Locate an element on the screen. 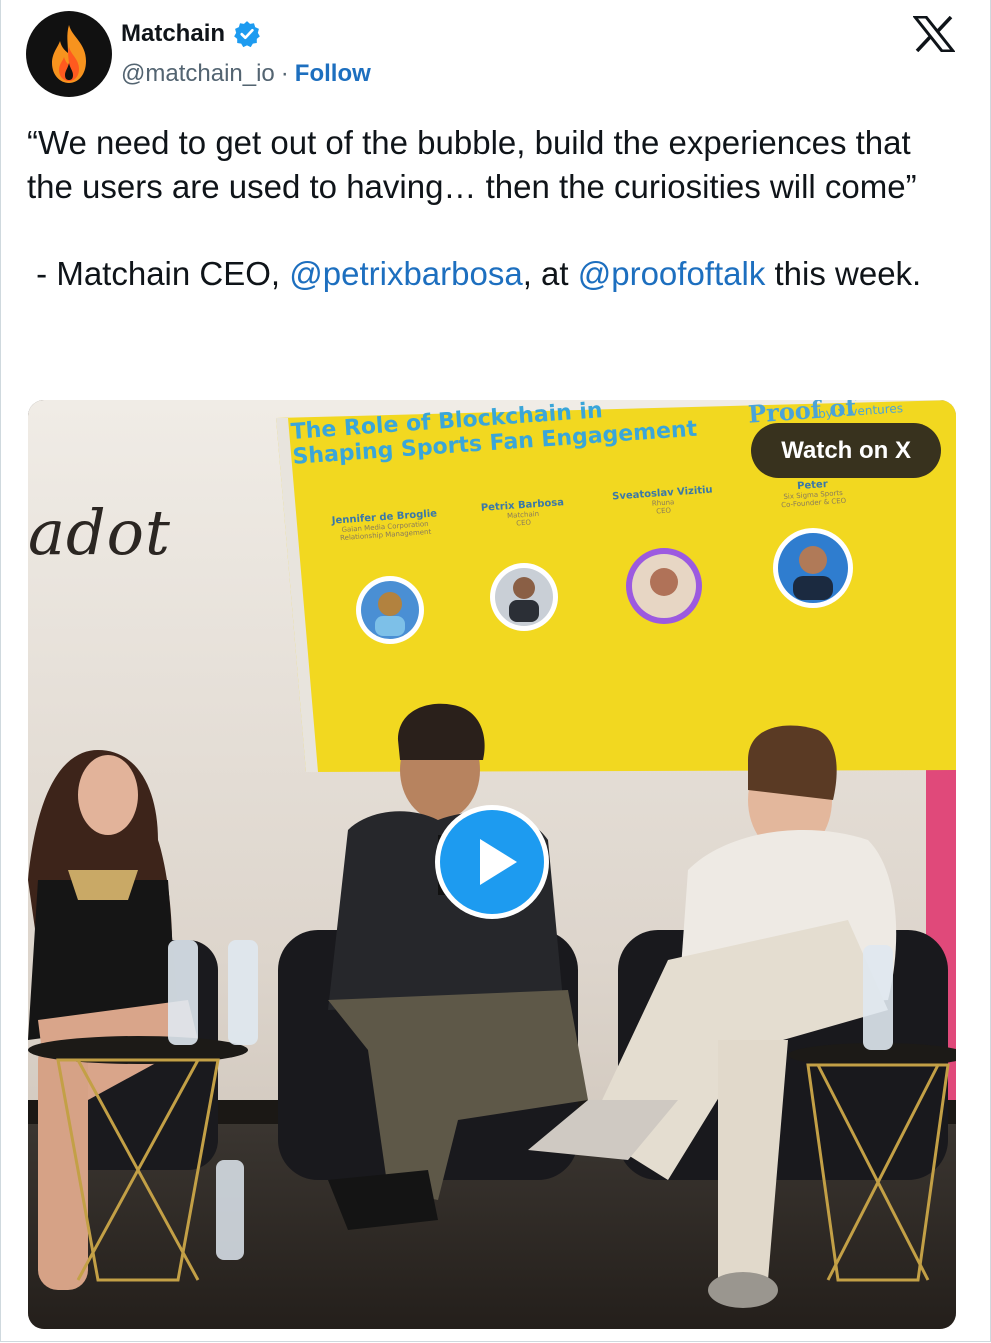 The image size is (991, 1343). author-avatar is located at coordinates (69, 54).